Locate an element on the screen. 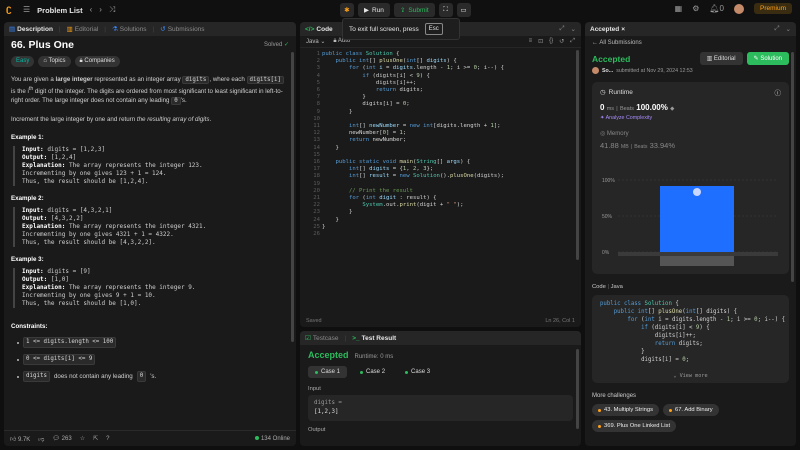  challenge-chip: 43. Multiply Strings is located at coordinates (625, 410).